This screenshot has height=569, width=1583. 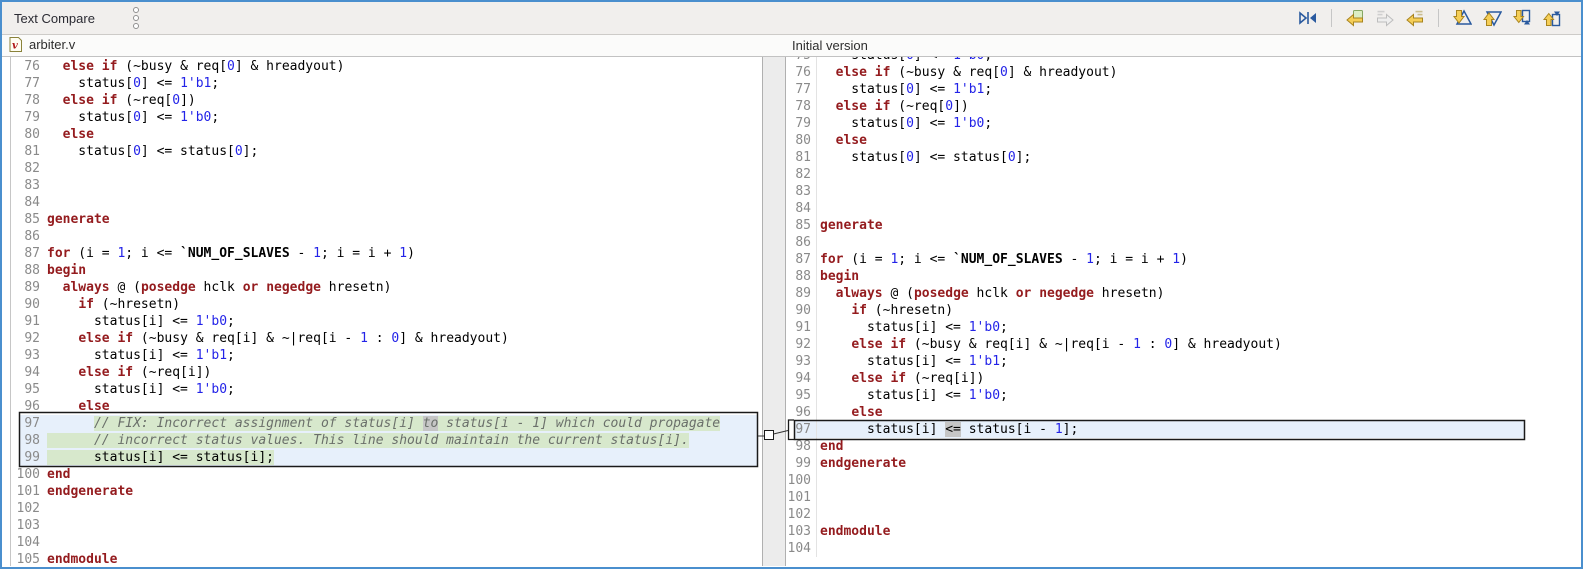 What do you see at coordinates (386, 457) in the screenshot?
I see `code-line: 99 status[i] <= status[i];` at bounding box center [386, 457].